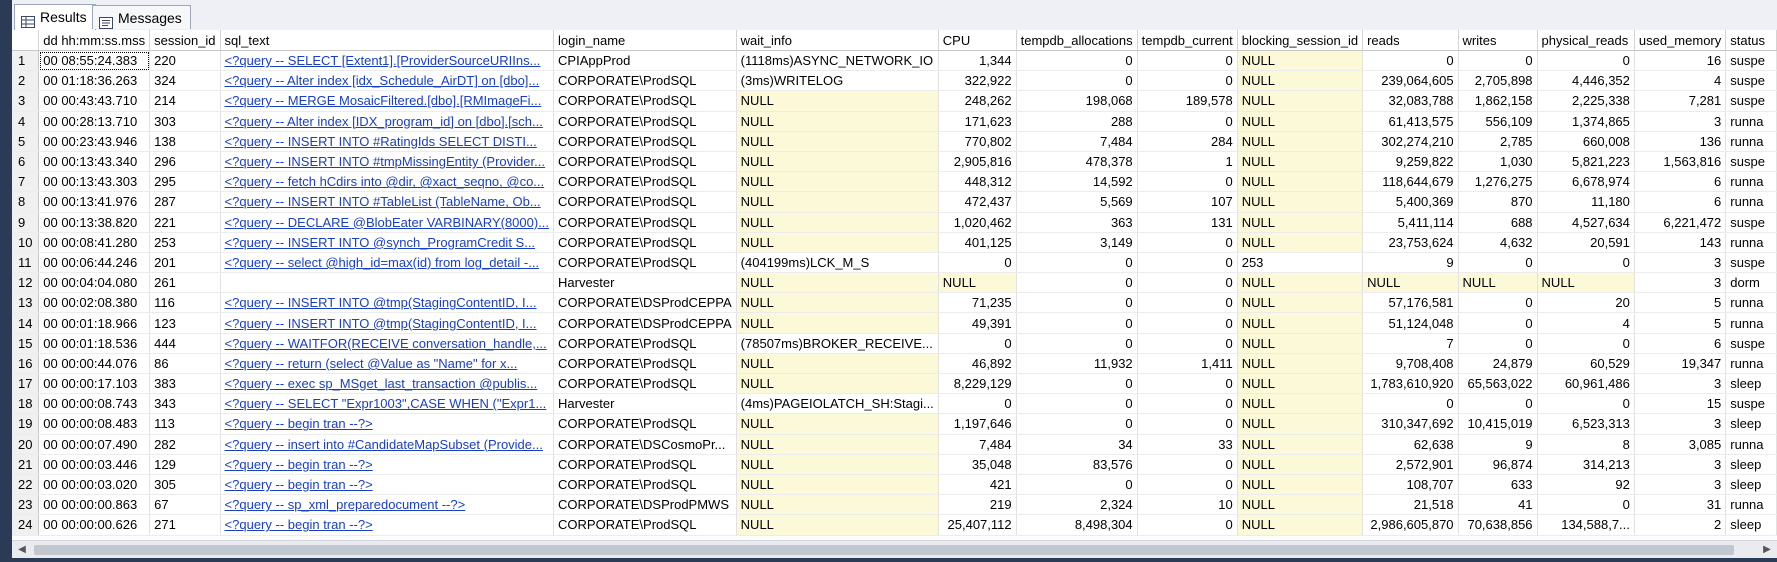 Image resolution: width=1777 pixels, height=562 pixels. I want to click on table-cell: 253, so click(1300, 263).